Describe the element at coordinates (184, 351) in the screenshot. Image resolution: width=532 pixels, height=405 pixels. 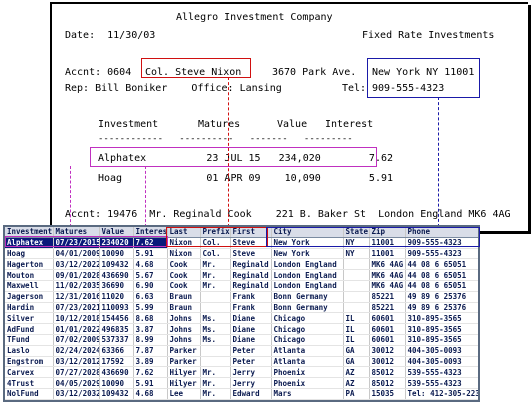
I see `table-cell: Parker` at that location.